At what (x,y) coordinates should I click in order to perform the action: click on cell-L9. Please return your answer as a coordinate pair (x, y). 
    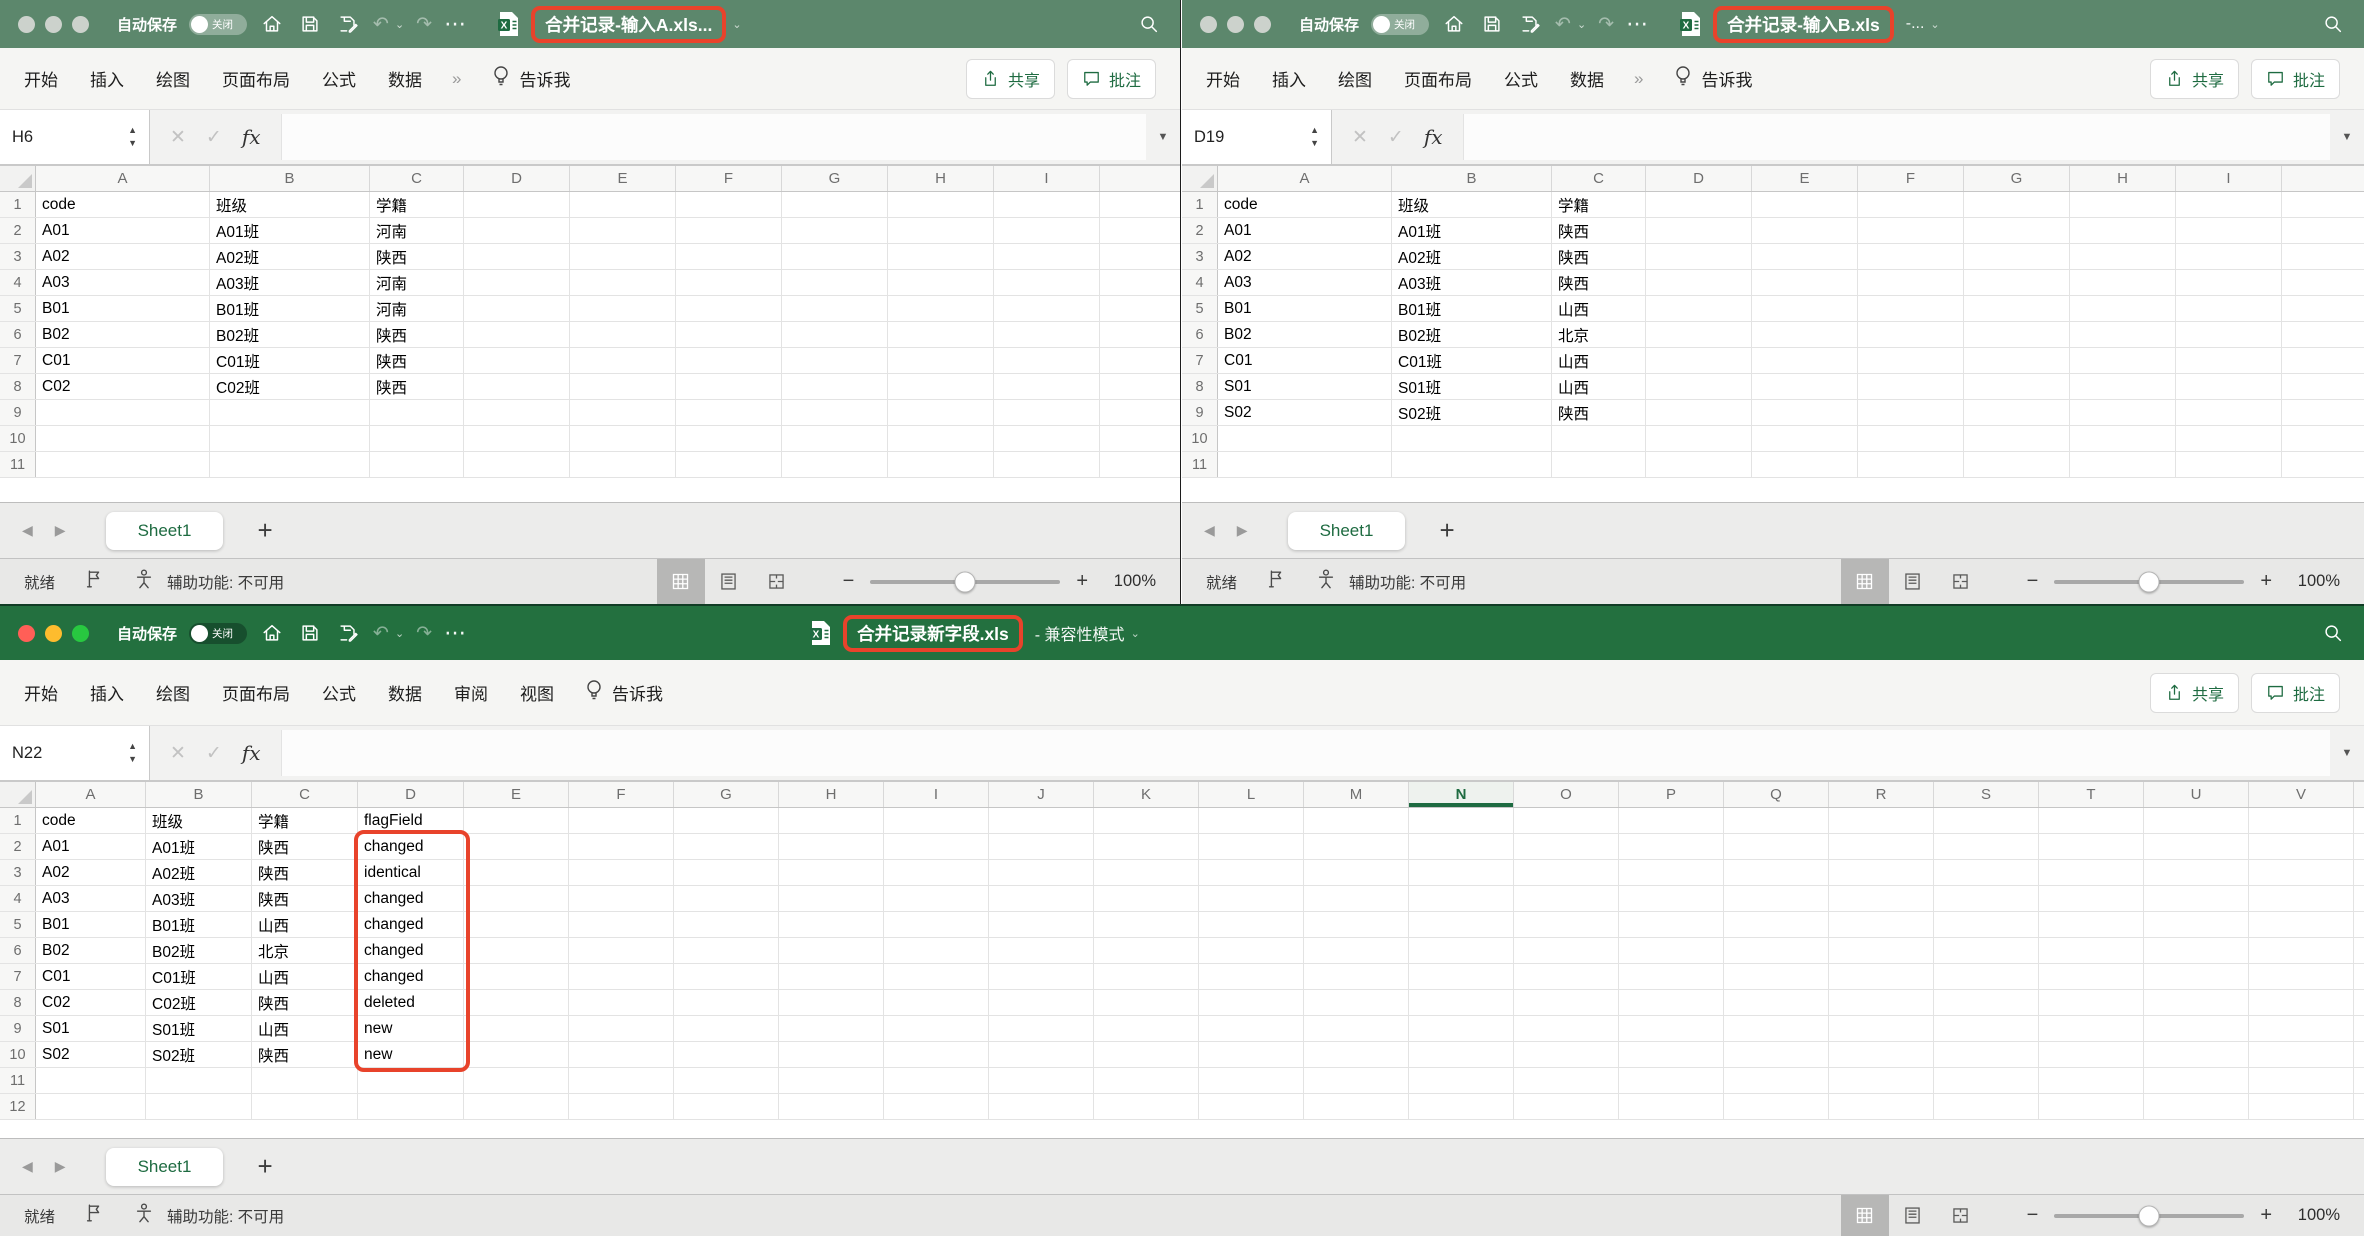
    Looking at the image, I should click on (1251, 1028).